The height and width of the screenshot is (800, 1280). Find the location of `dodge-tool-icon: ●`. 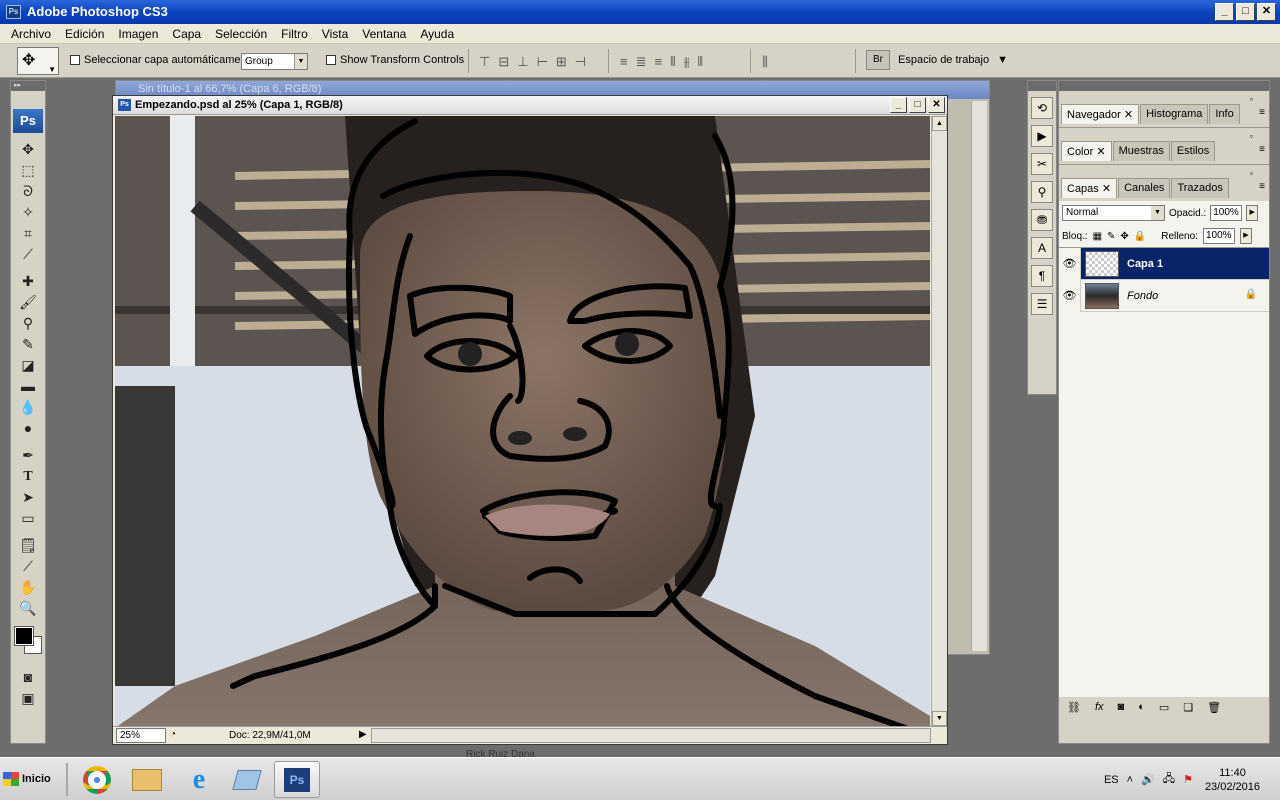

dodge-tool-icon: ● is located at coordinates (28, 428).